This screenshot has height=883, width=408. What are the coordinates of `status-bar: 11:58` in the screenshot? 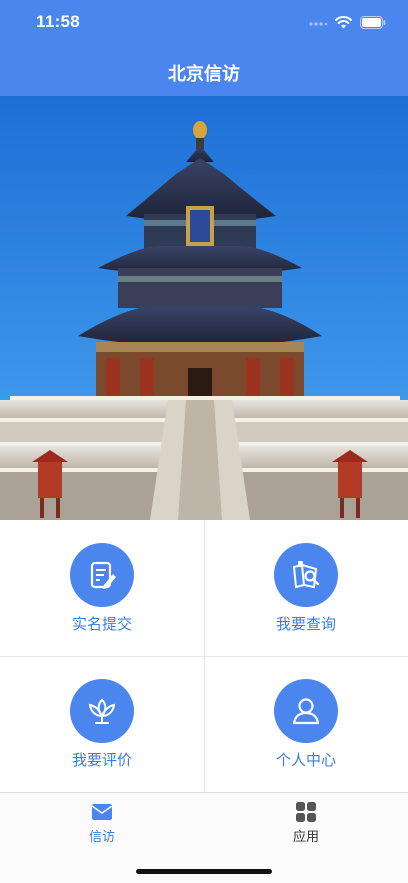 It's located at (204, 22).